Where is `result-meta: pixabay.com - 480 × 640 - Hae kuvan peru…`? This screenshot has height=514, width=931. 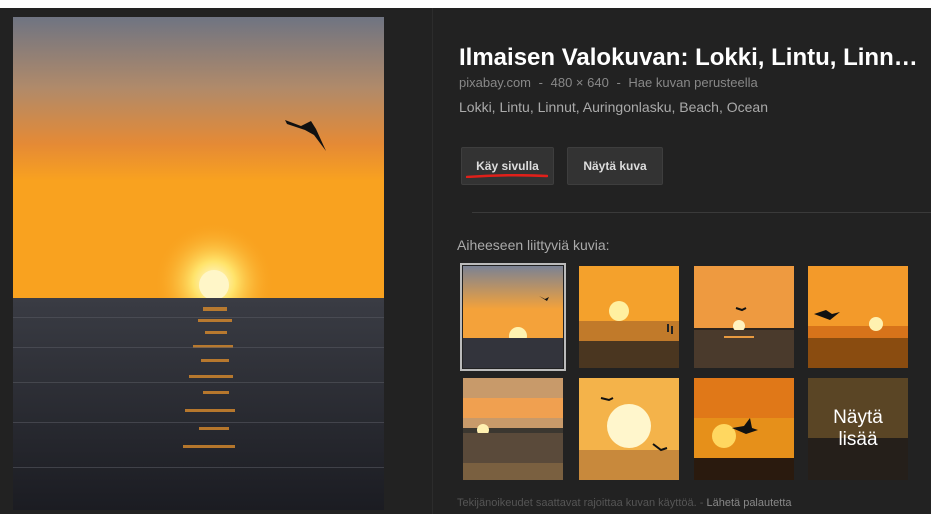 result-meta: pixabay.com - 480 × 640 - Hae kuvan peru… is located at coordinates (695, 82).